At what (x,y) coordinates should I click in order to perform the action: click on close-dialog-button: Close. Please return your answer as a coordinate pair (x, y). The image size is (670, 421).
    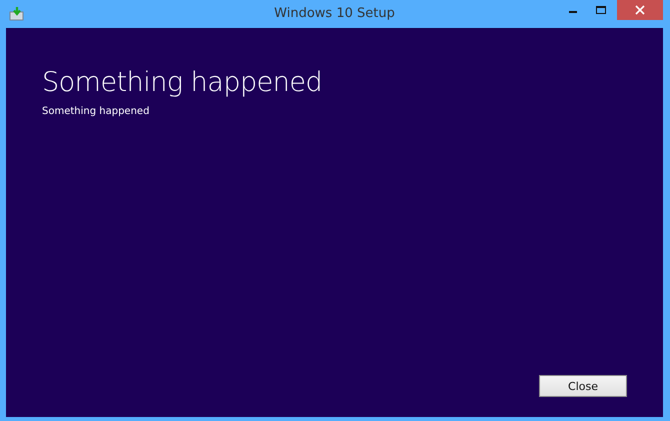
    Looking at the image, I should click on (583, 386).